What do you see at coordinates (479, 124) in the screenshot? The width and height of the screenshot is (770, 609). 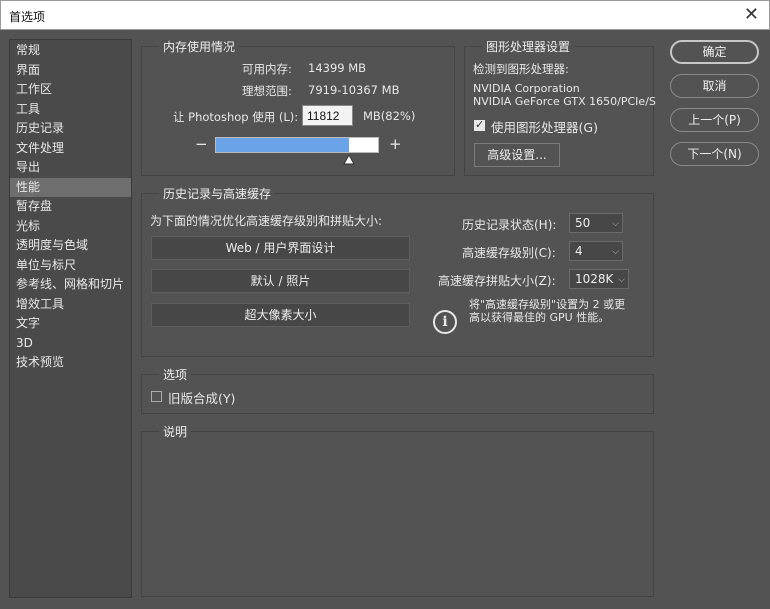 I see `use-gpu-checkbox` at bounding box center [479, 124].